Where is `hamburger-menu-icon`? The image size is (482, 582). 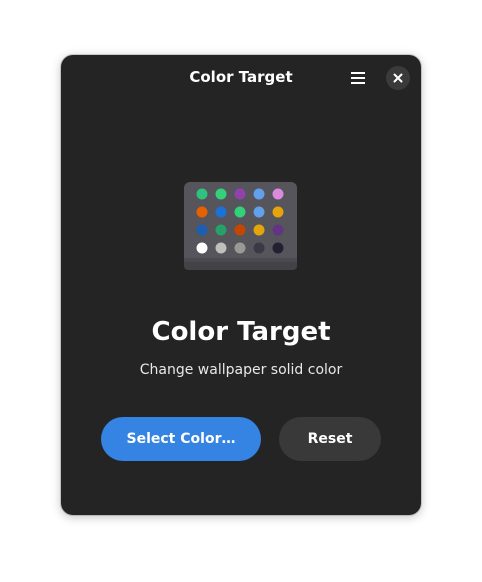 hamburger-menu-icon is located at coordinates (358, 78).